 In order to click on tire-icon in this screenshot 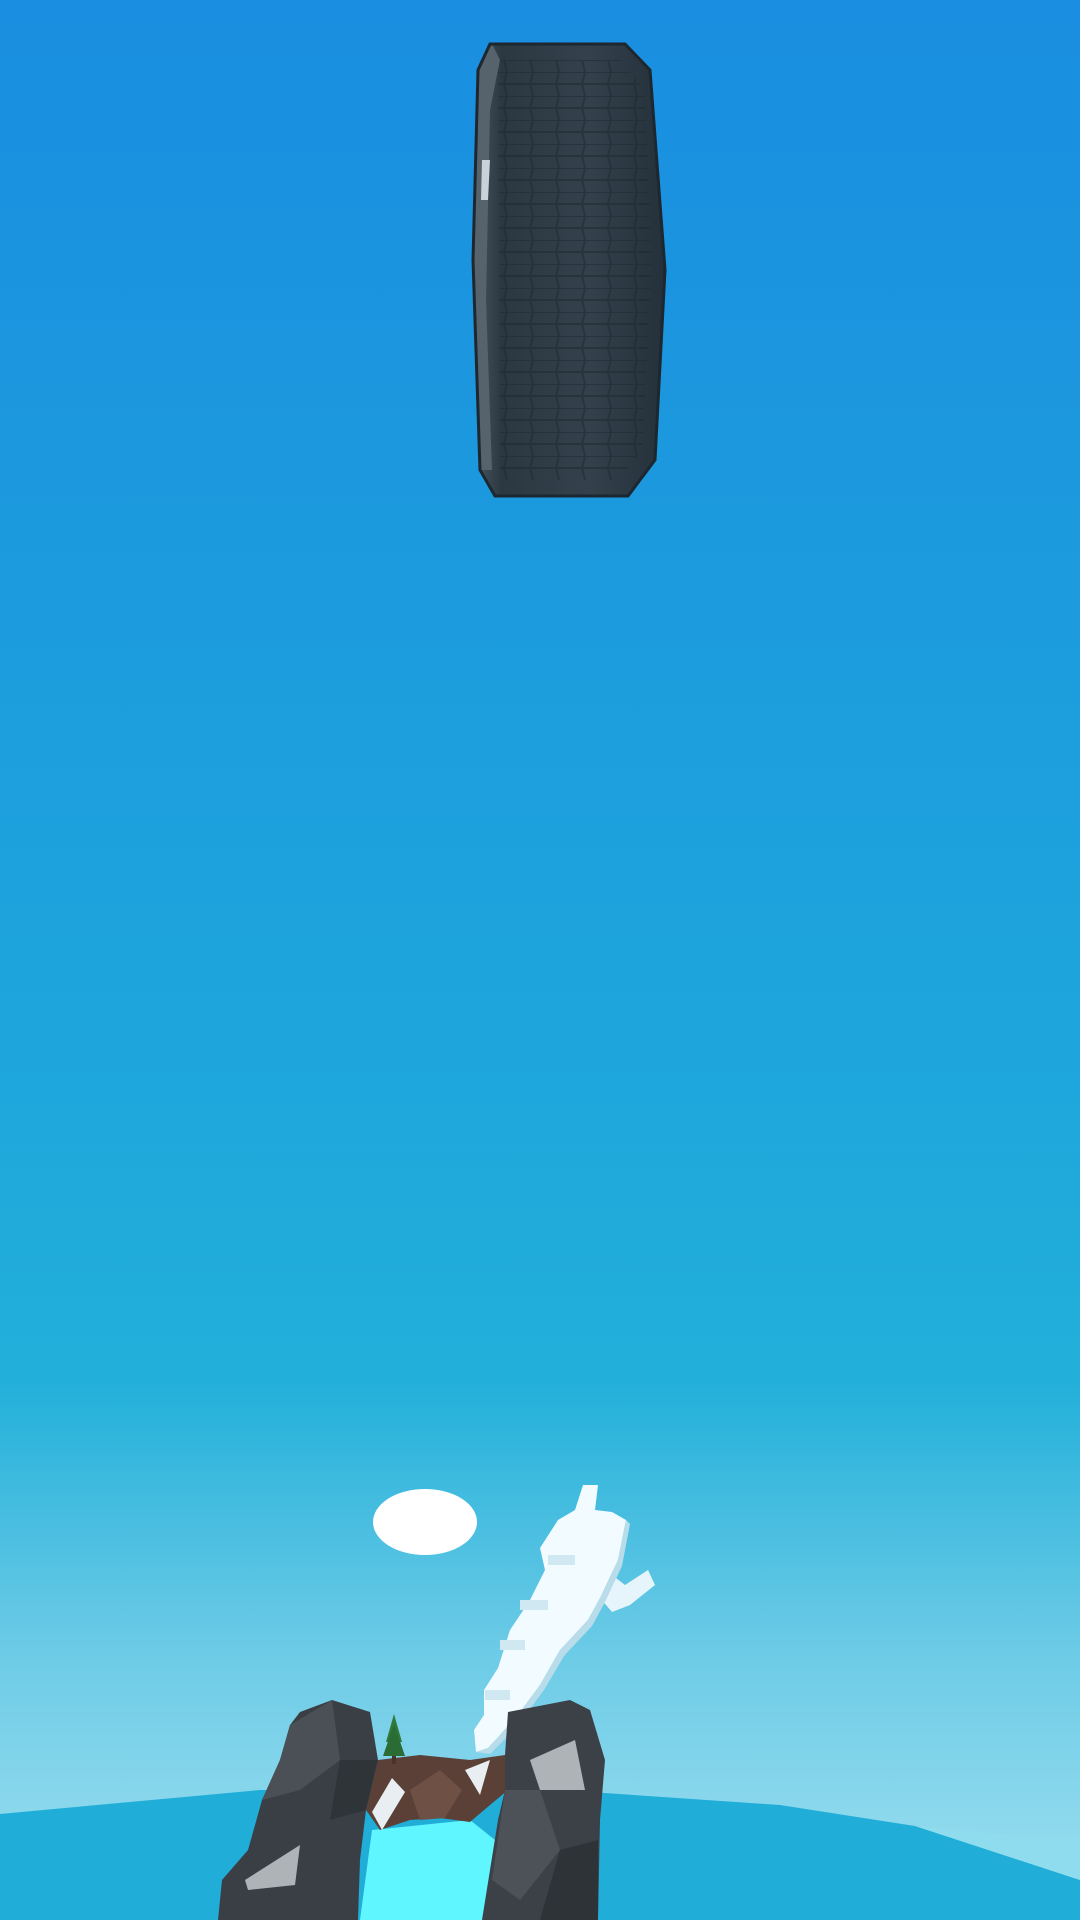, I will do `click(569, 270)`.